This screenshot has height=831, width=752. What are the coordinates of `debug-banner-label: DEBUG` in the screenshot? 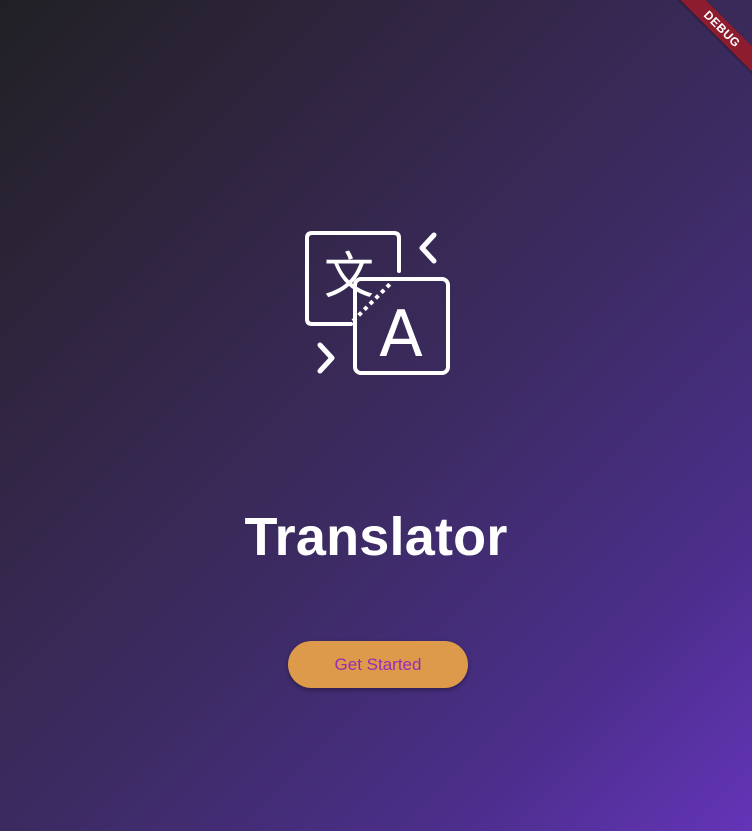 It's located at (712, 39).